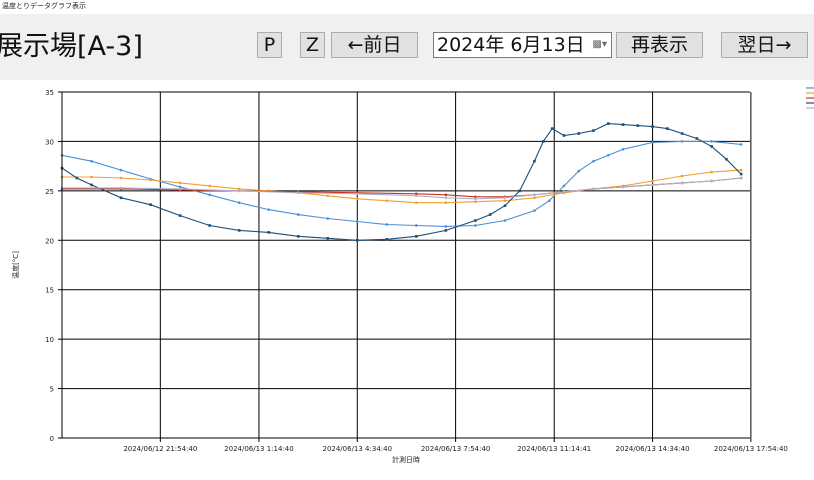  I want to click on date-picker: 2024年 6月13日 ▩▾, so click(522, 45).